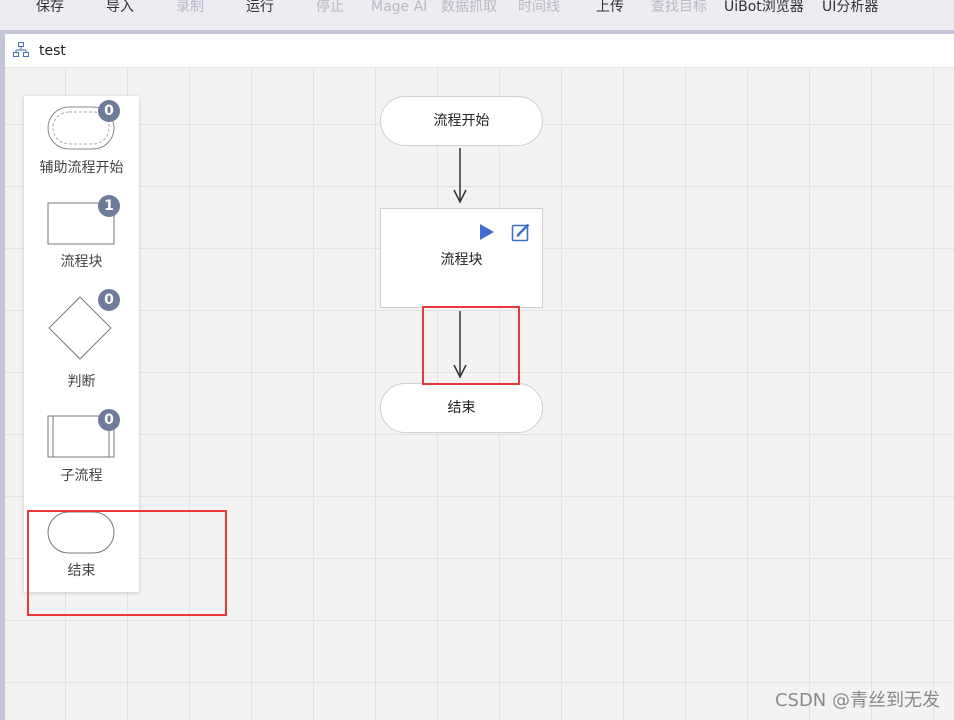 This screenshot has height=720, width=954. I want to click on ui-analyzer-button: UI分析器, so click(850, 8).